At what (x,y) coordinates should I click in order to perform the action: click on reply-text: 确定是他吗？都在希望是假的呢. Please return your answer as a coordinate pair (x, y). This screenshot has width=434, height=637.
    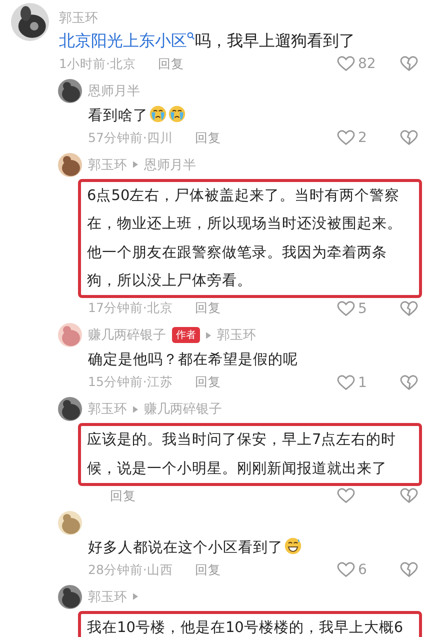
    Looking at the image, I should click on (193, 360).